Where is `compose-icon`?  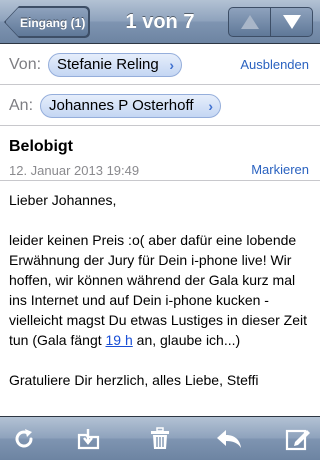 compose-icon is located at coordinates (297, 440).